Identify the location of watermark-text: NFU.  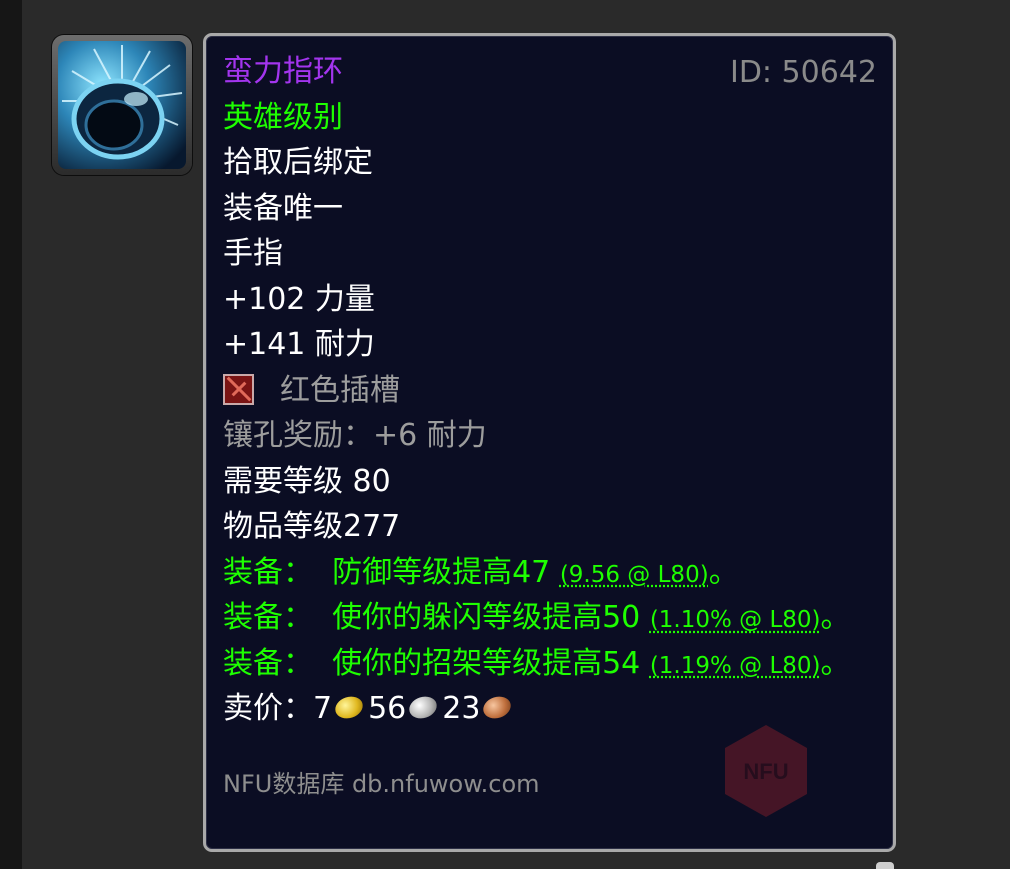
(765, 771).